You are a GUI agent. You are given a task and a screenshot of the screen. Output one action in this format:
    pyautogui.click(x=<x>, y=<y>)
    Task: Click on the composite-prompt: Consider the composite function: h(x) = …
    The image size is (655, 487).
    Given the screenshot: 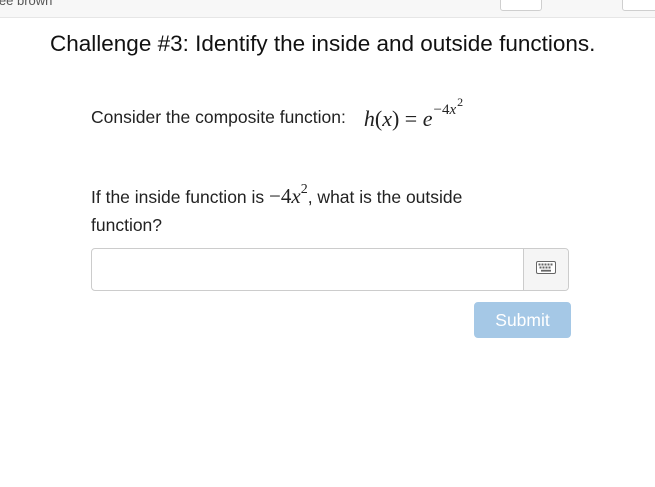 What is the action you would take?
    pyautogui.click(x=277, y=112)
    